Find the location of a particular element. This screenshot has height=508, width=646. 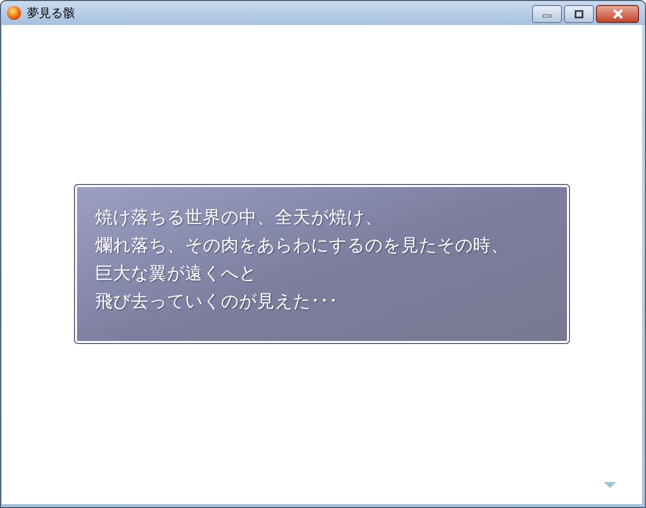

close-icon is located at coordinates (618, 14).